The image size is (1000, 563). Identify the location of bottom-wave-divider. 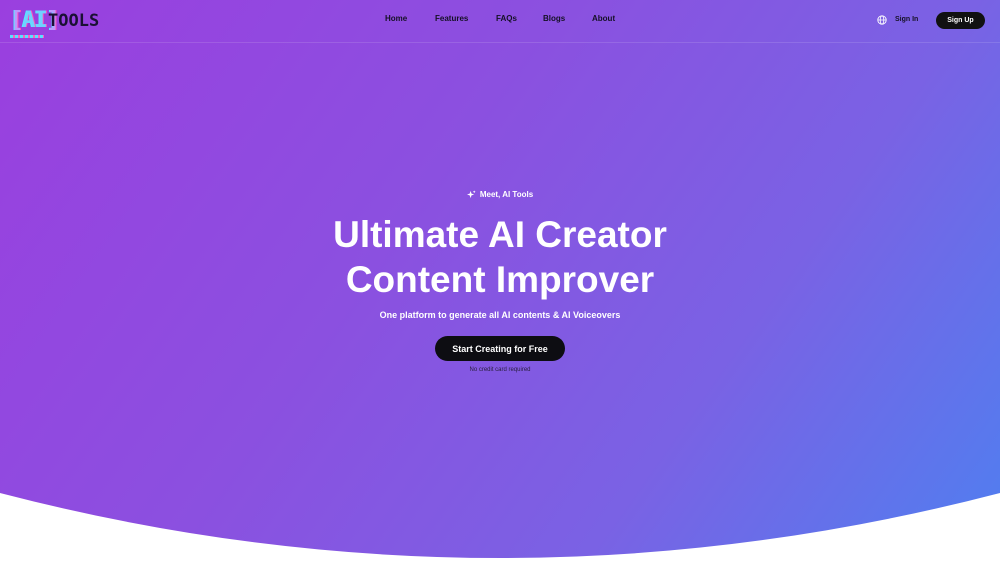
(500, 528).